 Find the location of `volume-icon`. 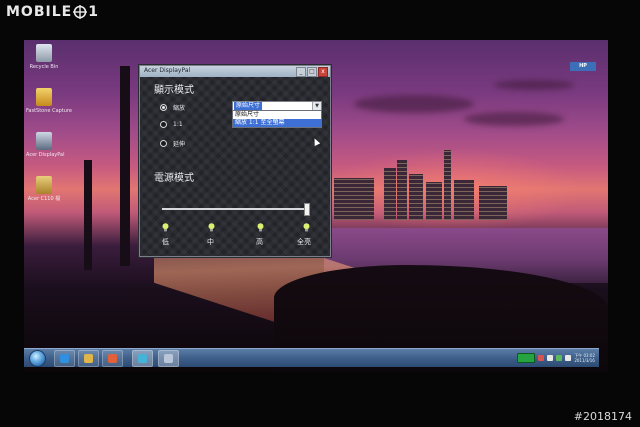

volume-icon is located at coordinates (568, 357).